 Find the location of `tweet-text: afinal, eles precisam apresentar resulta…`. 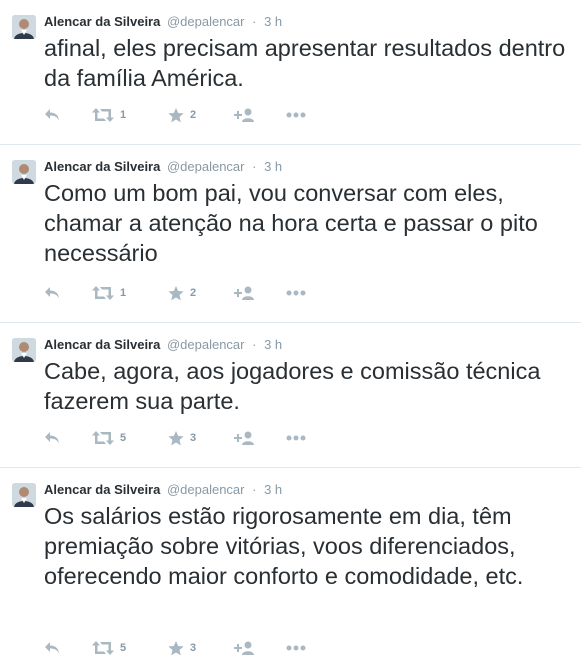

tweet-text: afinal, eles precisam apresentar resulta… is located at coordinates (305, 63).